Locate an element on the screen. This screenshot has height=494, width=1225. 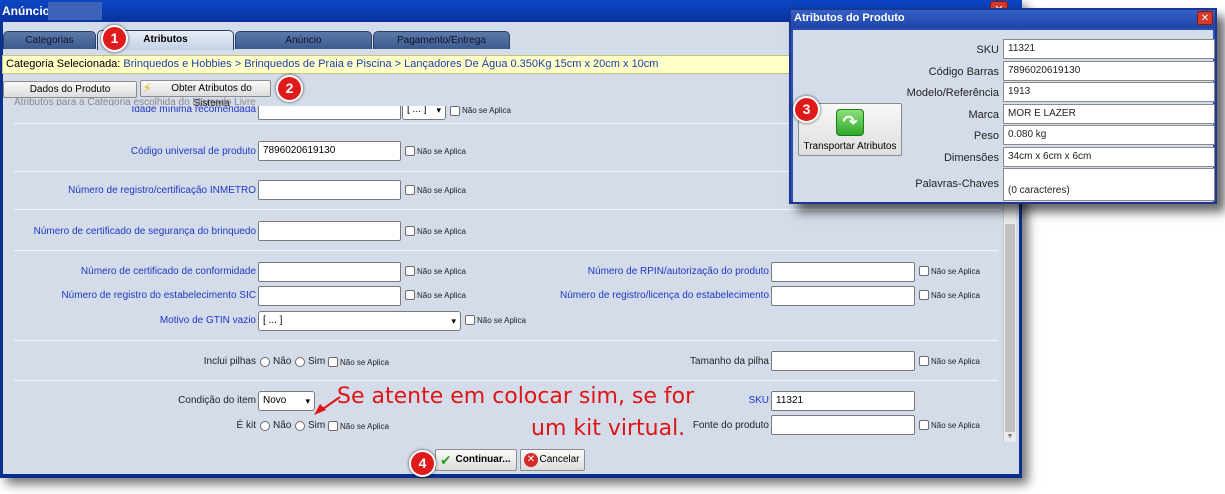
tab-anuncio: Anúncio is located at coordinates (303, 40).